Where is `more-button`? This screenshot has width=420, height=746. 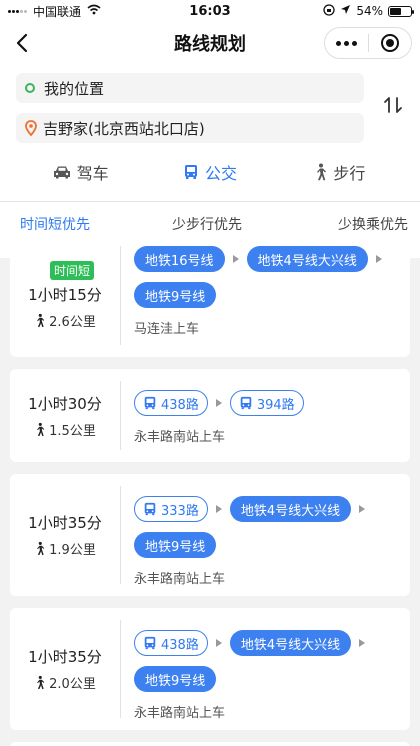
more-button is located at coordinates (346, 43).